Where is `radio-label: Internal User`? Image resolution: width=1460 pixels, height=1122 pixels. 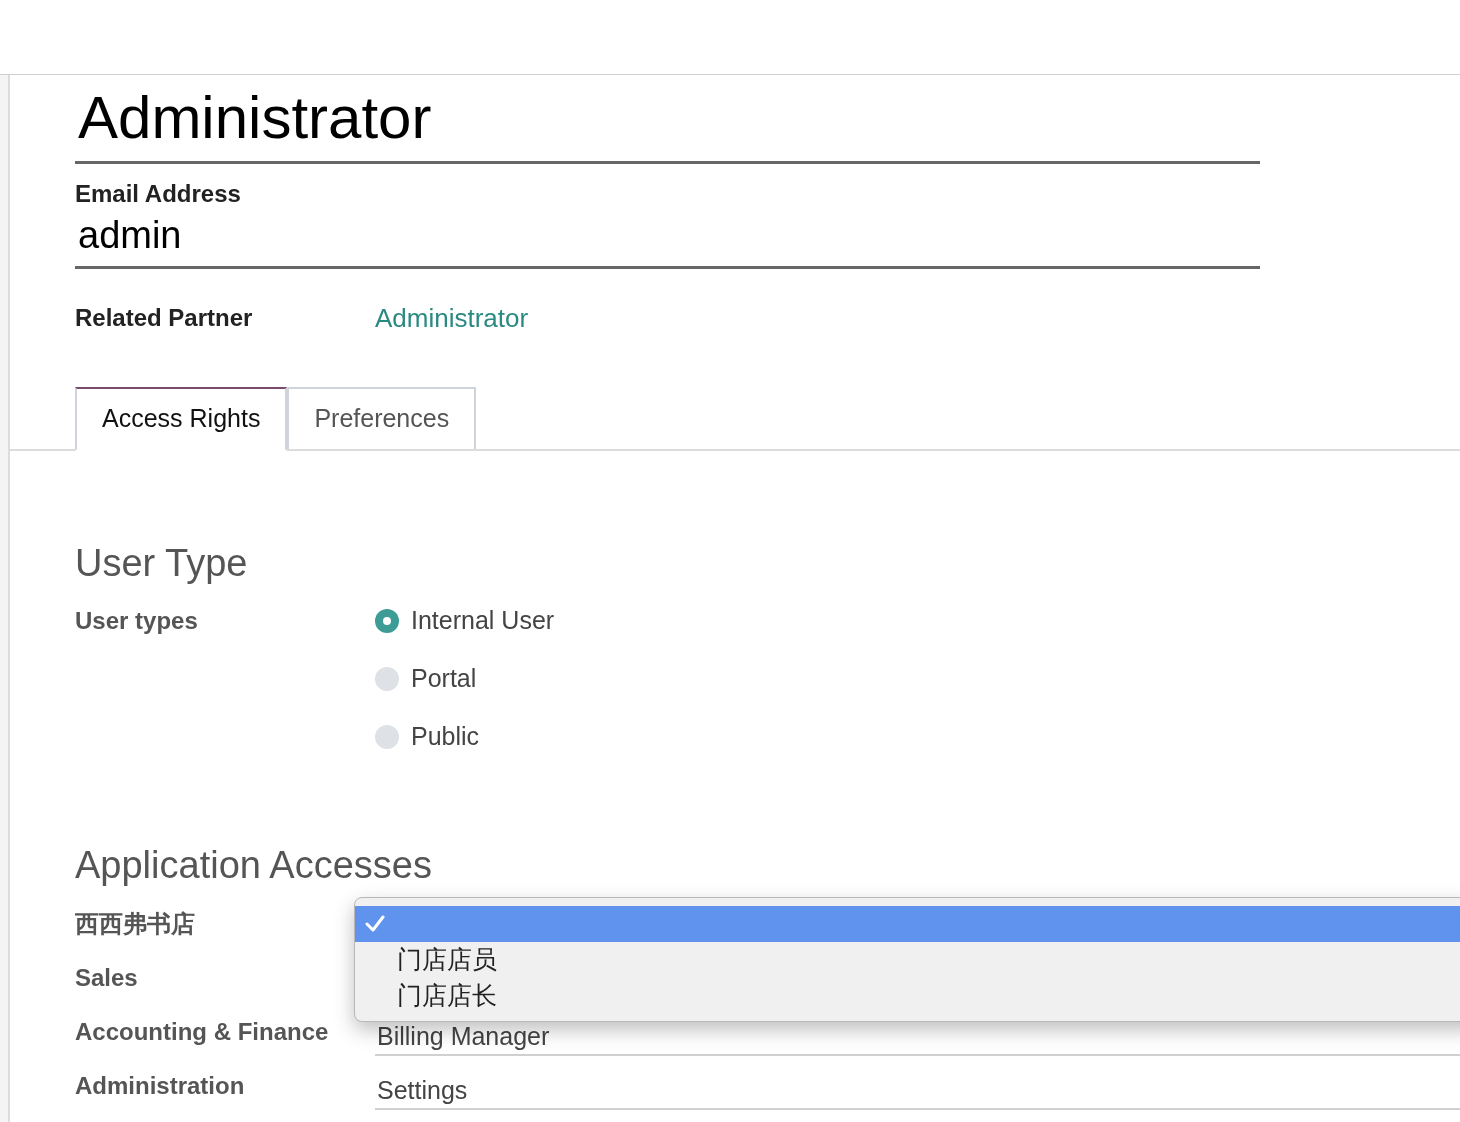 radio-label: Internal User is located at coordinates (483, 621).